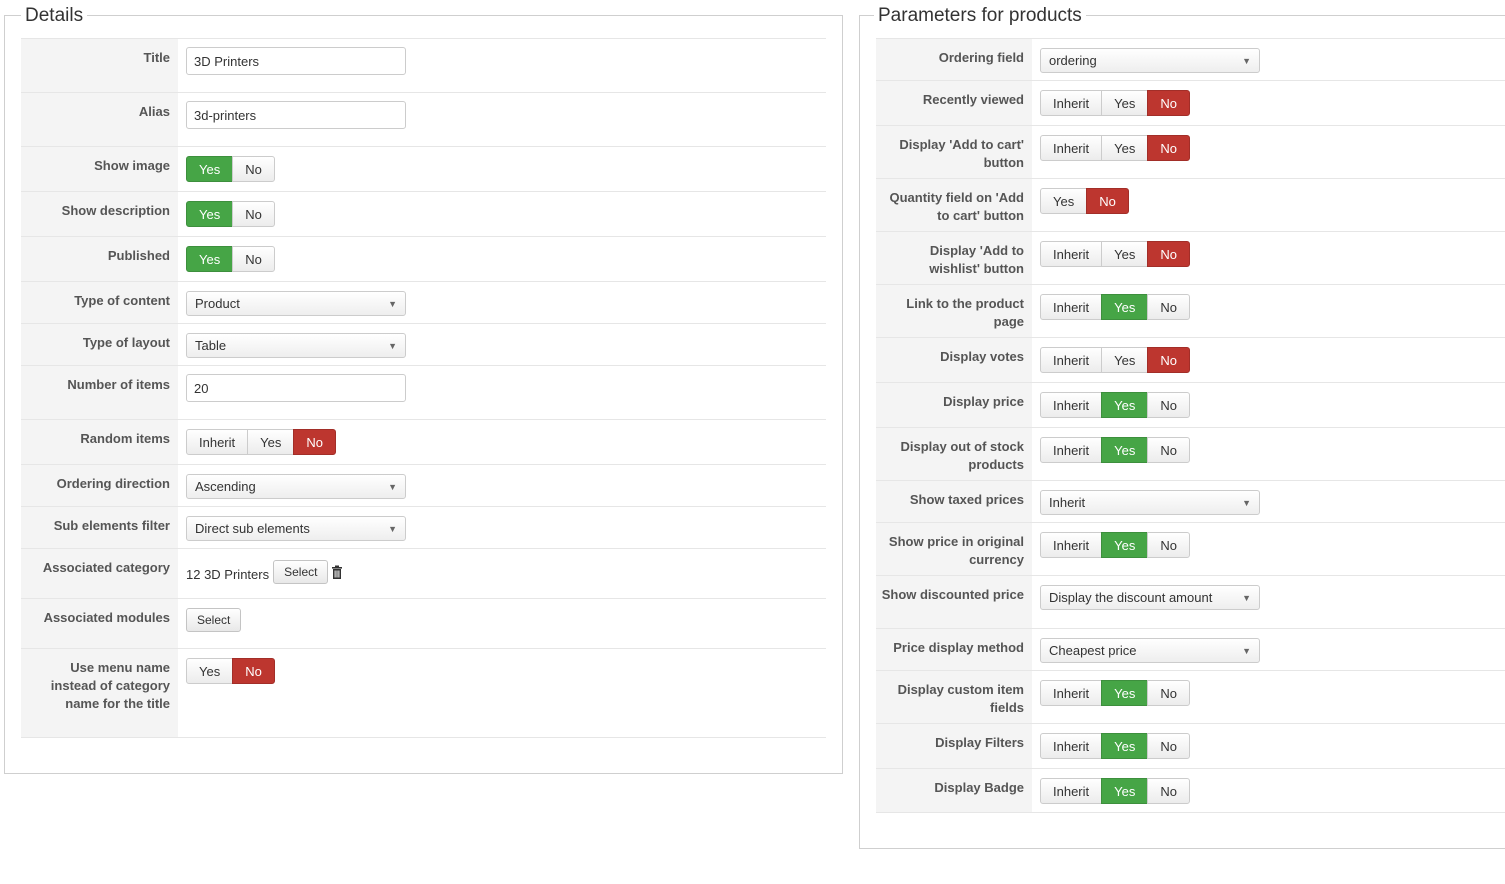 The image size is (1505, 884). Describe the element at coordinates (1093, 650) in the screenshot. I see `select-value: Cheapest price` at that location.